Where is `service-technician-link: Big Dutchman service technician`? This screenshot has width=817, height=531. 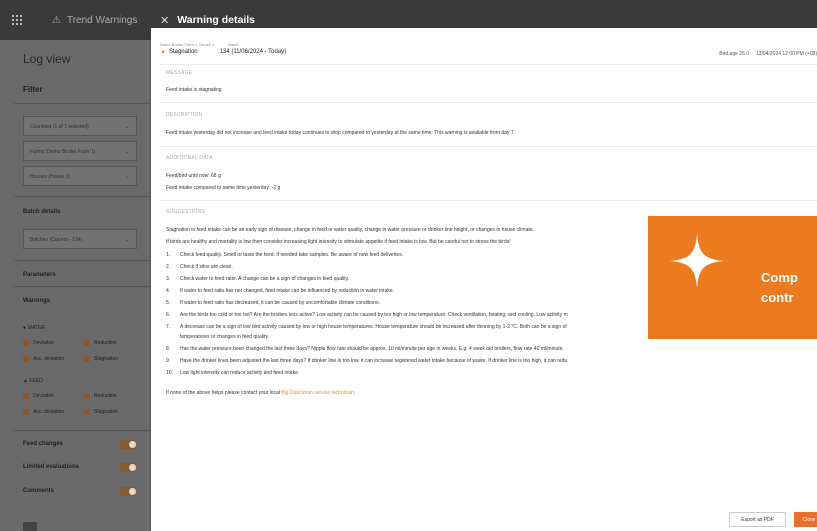 service-technician-link: Big Dutchman service technician is located at coordinates (317, 393).